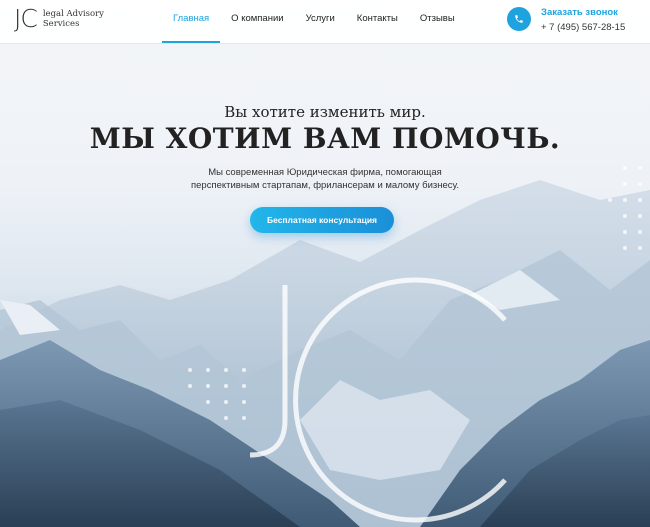 Image resolution: width=650 pixels, height=527 pixels. Describe the element at coordinates (583, 20) in the screenshot. I see `callback-block: Заказать звонок + 7 (495) 567-28-15` at that location.